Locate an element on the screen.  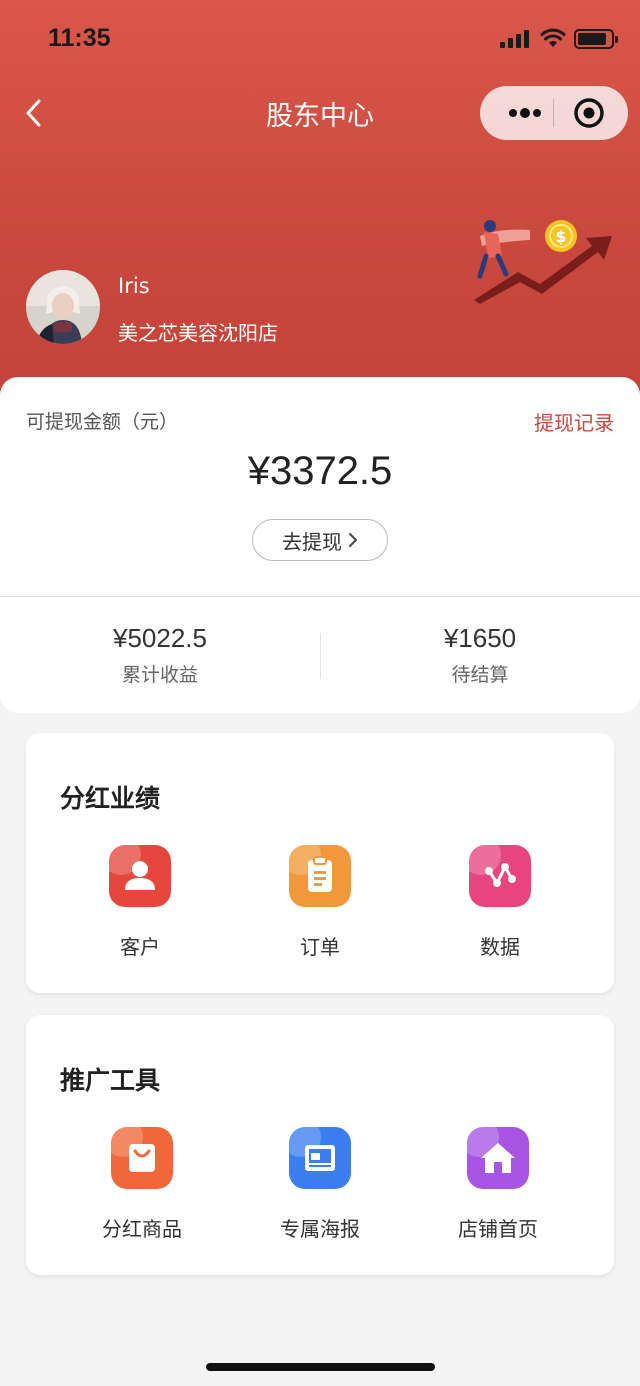
shopping-bag-icon is located at coordinates (142, 1158).